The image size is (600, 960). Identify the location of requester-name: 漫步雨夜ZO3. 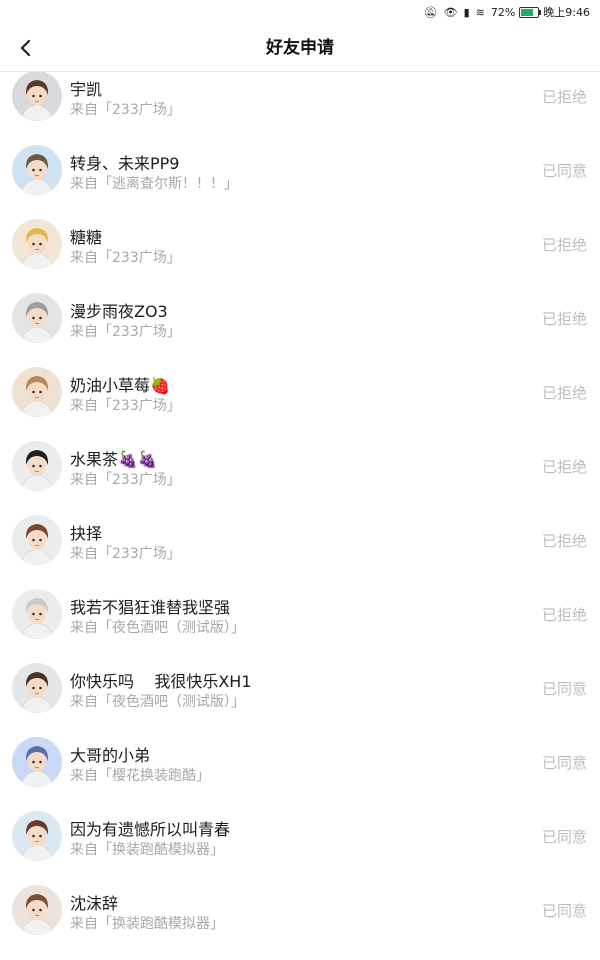
(119, 311).